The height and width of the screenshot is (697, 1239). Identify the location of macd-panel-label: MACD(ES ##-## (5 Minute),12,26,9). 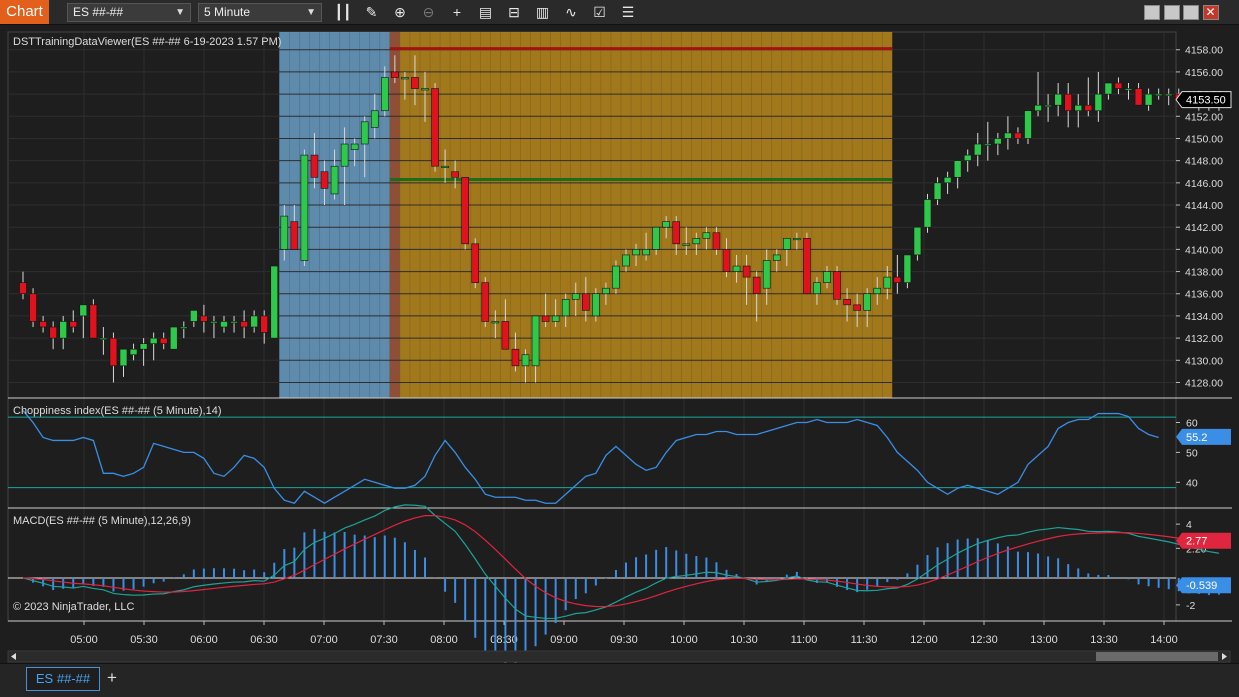
(102, 521).